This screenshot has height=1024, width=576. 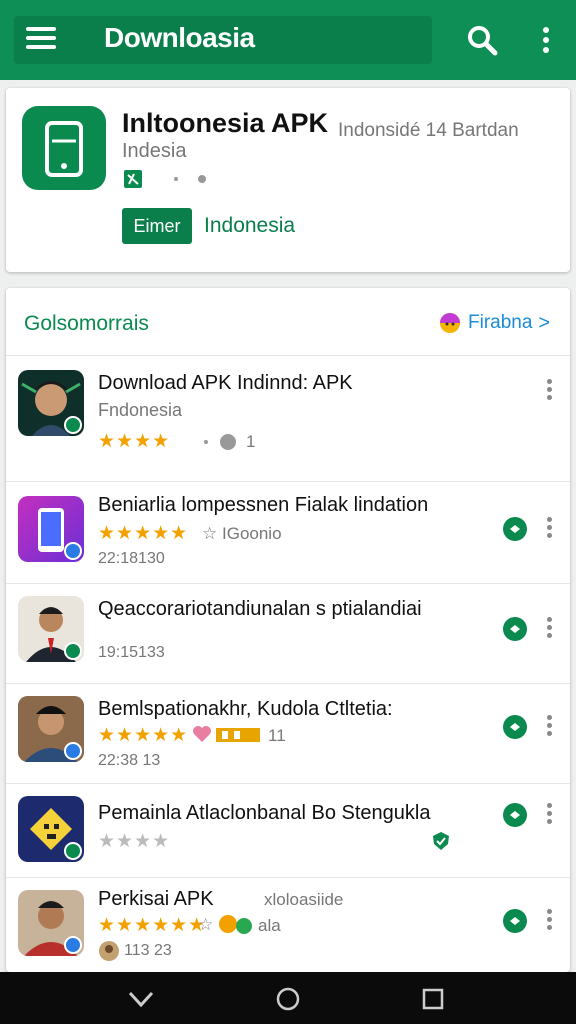 What do you see at coordinates (179, 37) in the screenshot?
I see `app-title: Downloasia` at bounding box center [179, 37].